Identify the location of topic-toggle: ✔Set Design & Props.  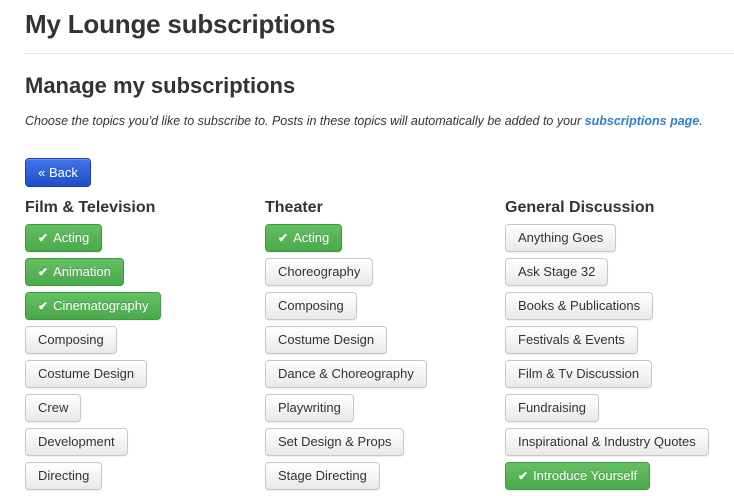
(335, 442).